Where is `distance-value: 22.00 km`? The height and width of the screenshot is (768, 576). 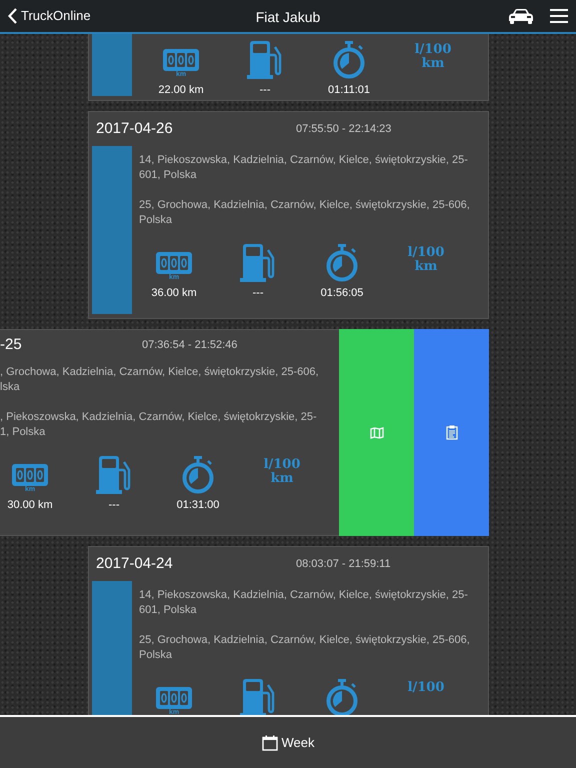
distance-value: 22.00 km is located at coordinates (181, 89).